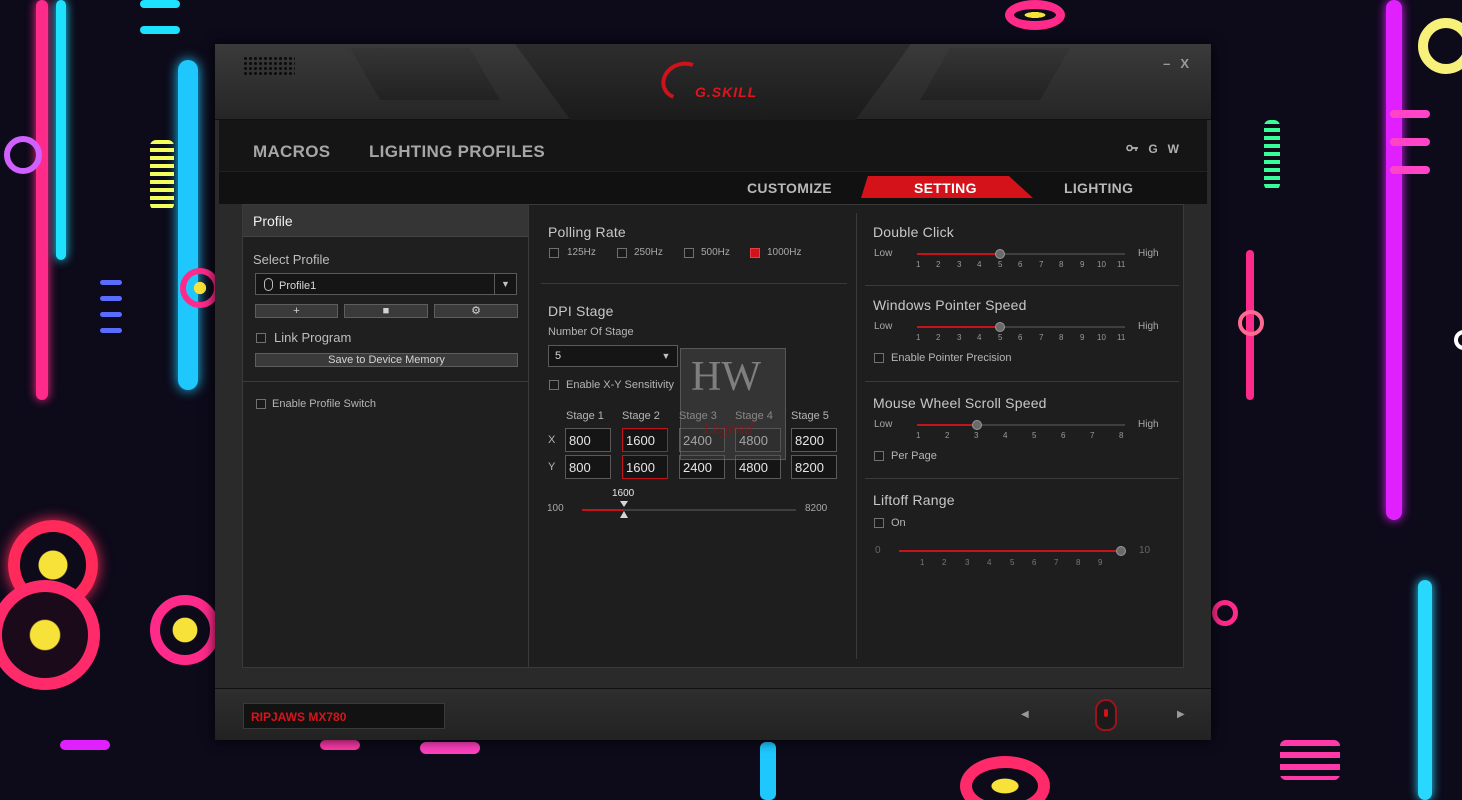 This screenshot has width=1462, height=800. What do you see at coordinates (623, 493) in the screenshot?
I see `dpi-slider-value: 1600` at bounding box center [623, 493].